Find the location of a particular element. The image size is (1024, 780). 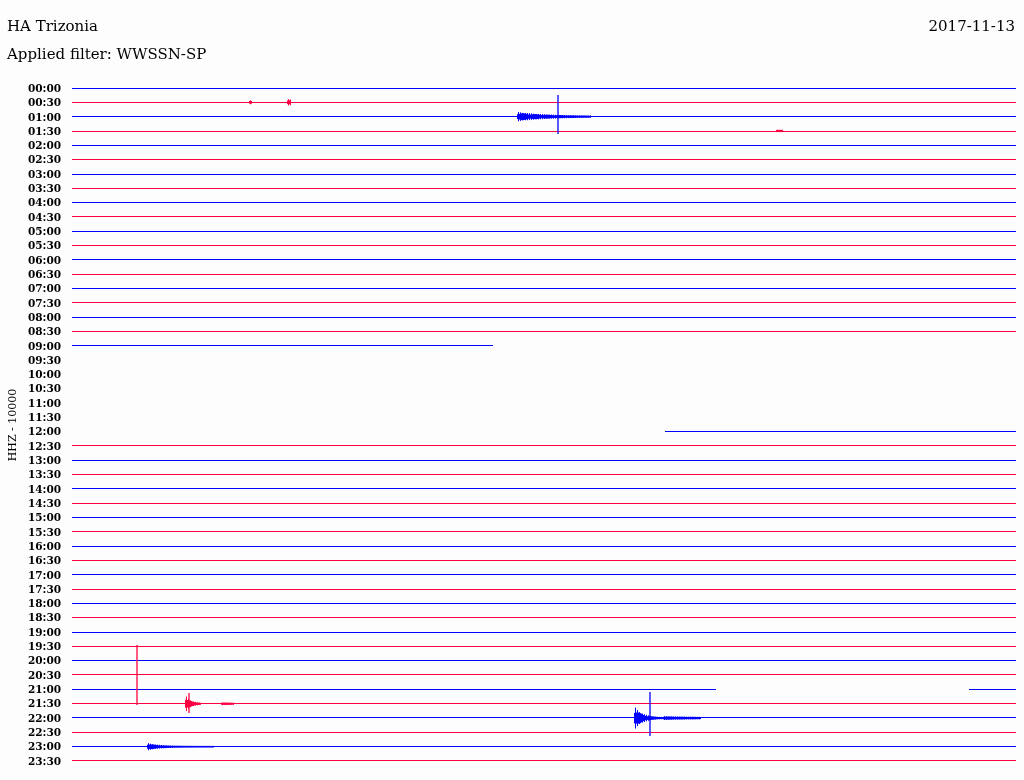

time-label: 08:30 is located at coordinates (44, 331).